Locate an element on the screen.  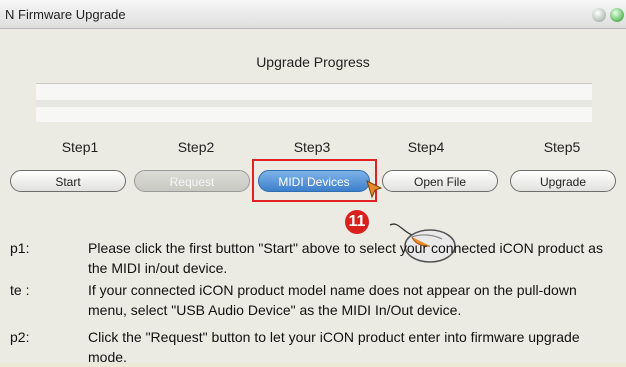
step3-highlight-box is located at coordinates (314, 180).